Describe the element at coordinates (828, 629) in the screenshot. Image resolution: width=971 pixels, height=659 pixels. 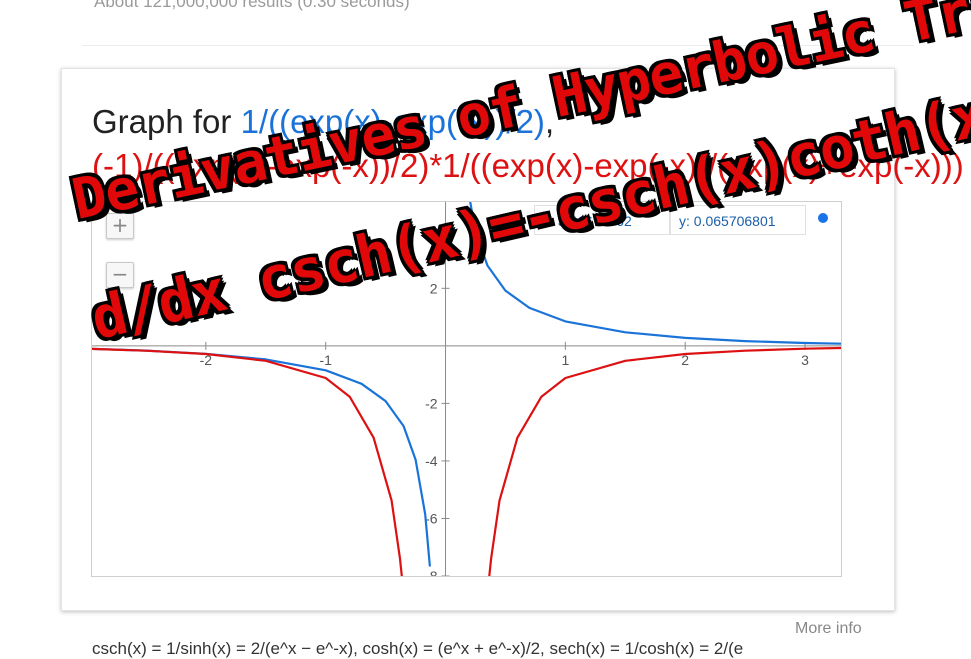
I see `more-info-link: More info` at that location.